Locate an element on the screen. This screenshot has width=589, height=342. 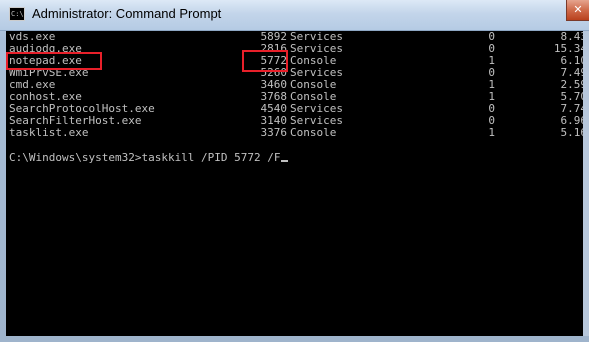
vertical-scrollbar is located at coordinates (586, 183).